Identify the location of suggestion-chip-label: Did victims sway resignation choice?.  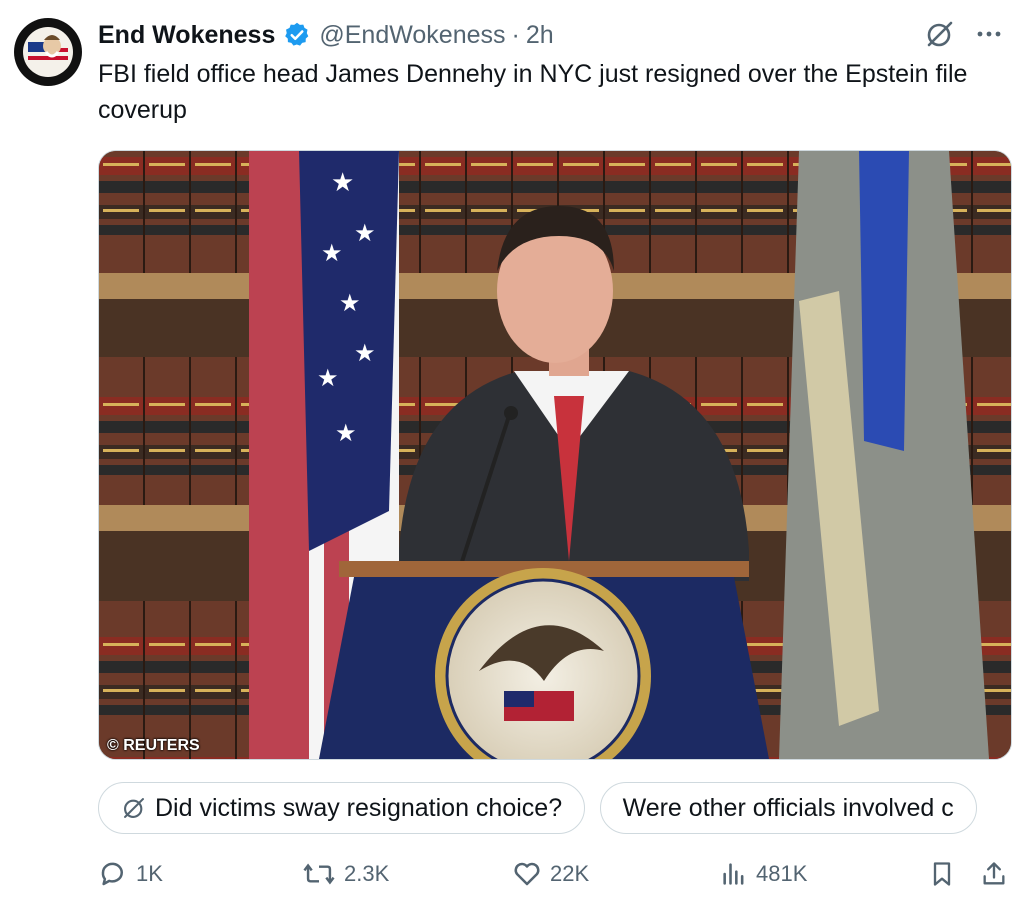
(359, 807).